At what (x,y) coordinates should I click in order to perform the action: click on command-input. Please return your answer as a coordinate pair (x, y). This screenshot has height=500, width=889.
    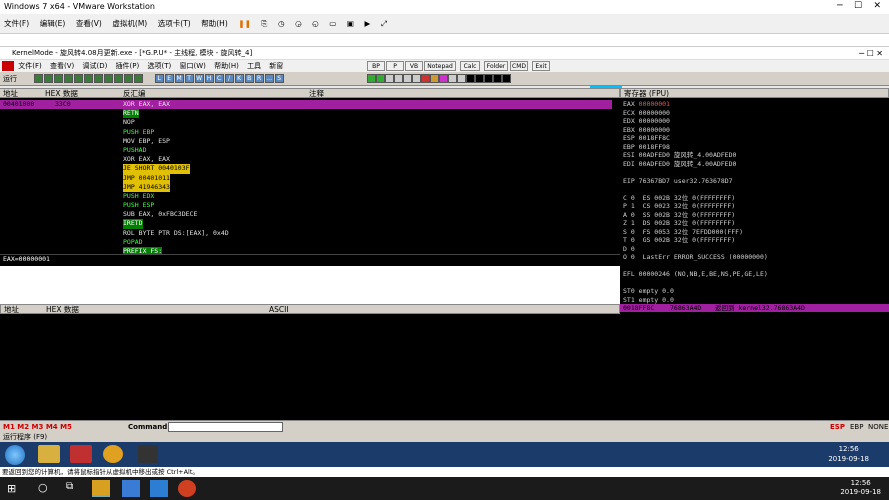
    Looking at the image, I should click on (225, 427).